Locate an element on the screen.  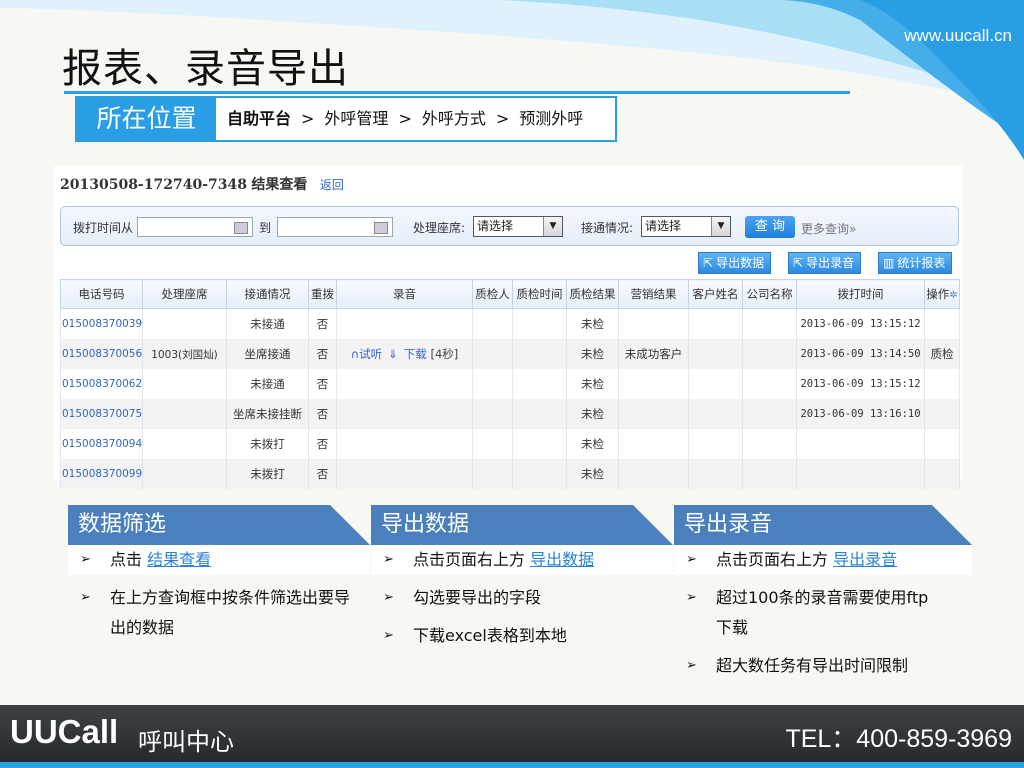
connect-select-value: 请选择 is located at coordinates (663, 226).